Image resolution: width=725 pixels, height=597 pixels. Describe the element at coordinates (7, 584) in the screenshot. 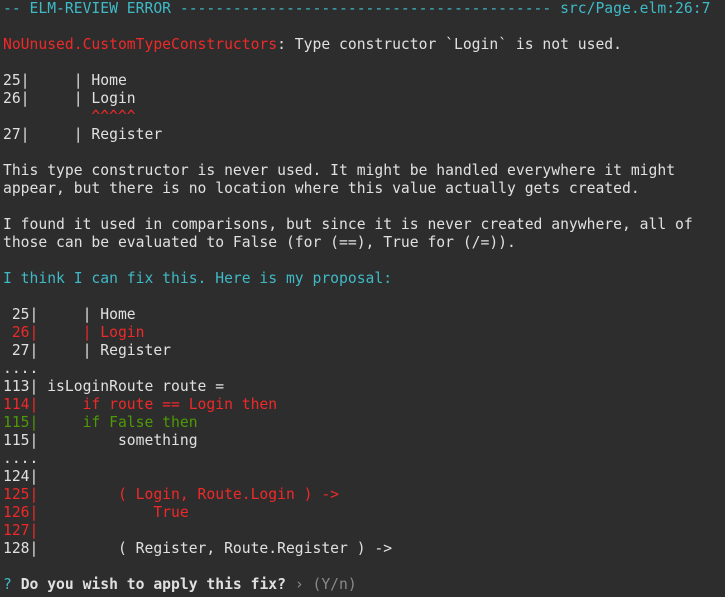

I see `question-mark-icon: ?` at that location.